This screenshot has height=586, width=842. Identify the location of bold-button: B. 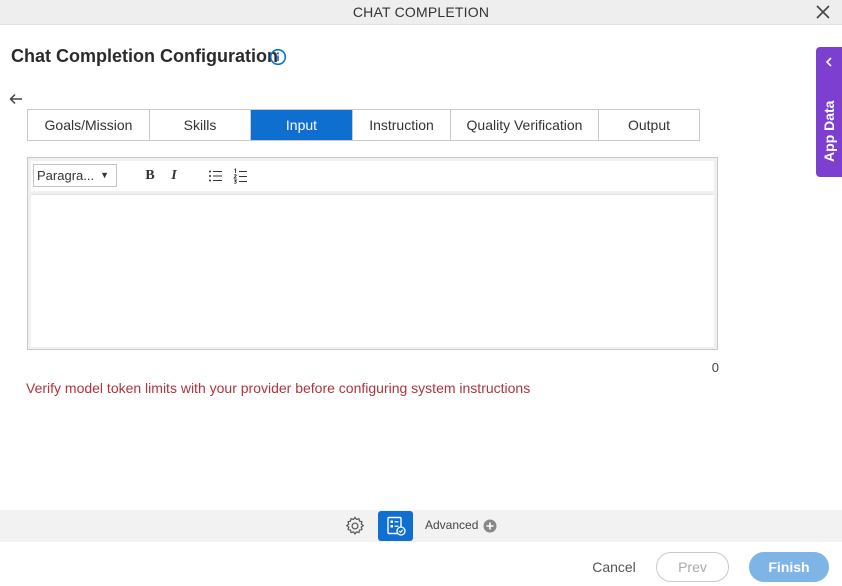
(150, 176).